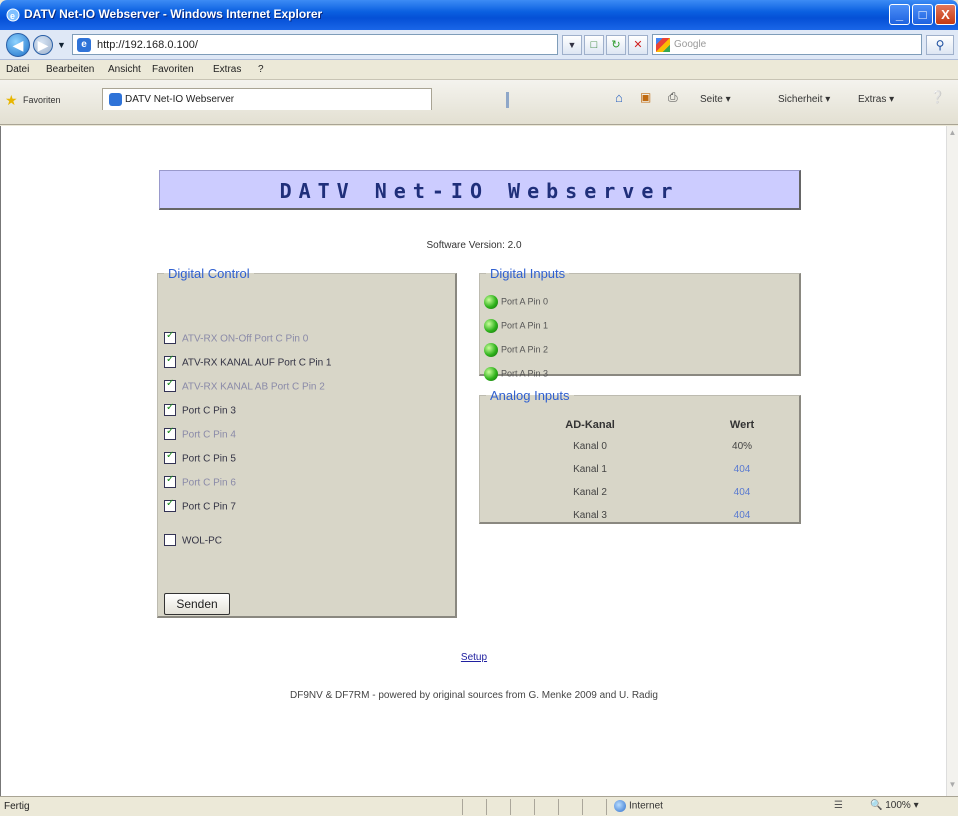  What do you see at coordinates (940, 45) in the screenshot?
I see `search-button: ⚲` at bounding box center [940, 45].